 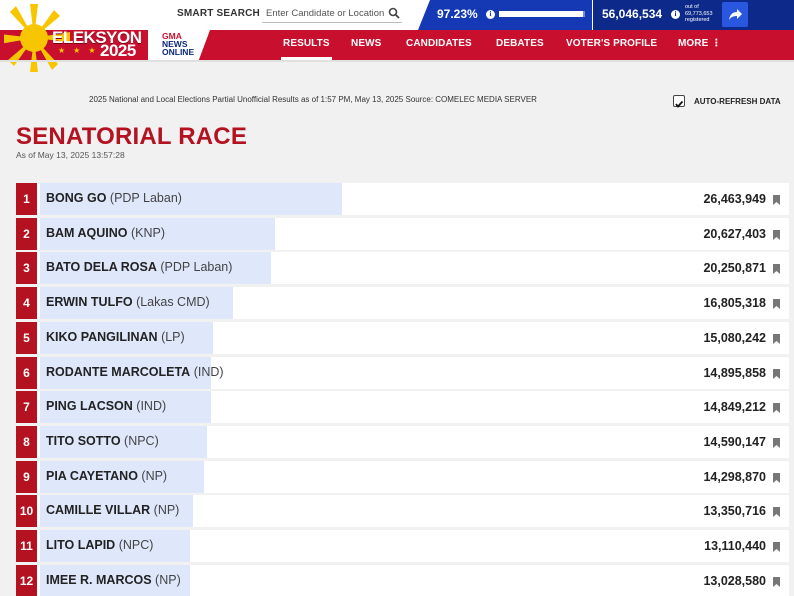 I want to click on rank-badge: 9, so click(x=26, y=477).